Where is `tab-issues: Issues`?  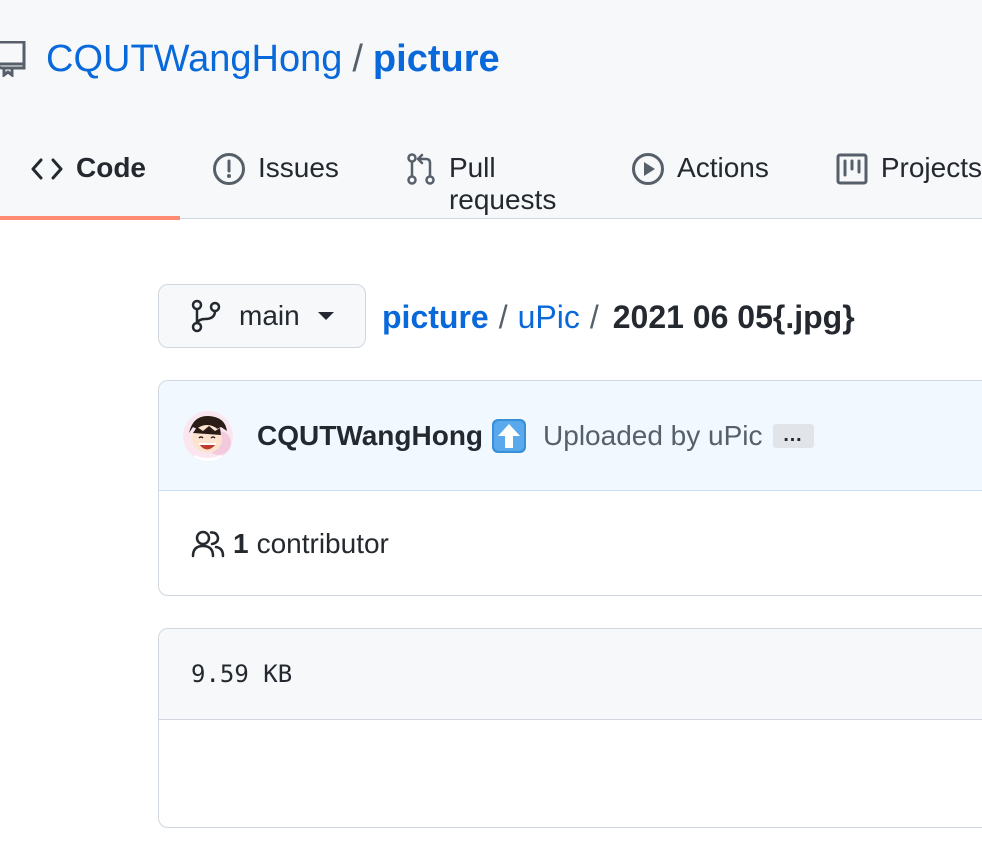
tab-issues: Issues is located at coordinates (292, 179).